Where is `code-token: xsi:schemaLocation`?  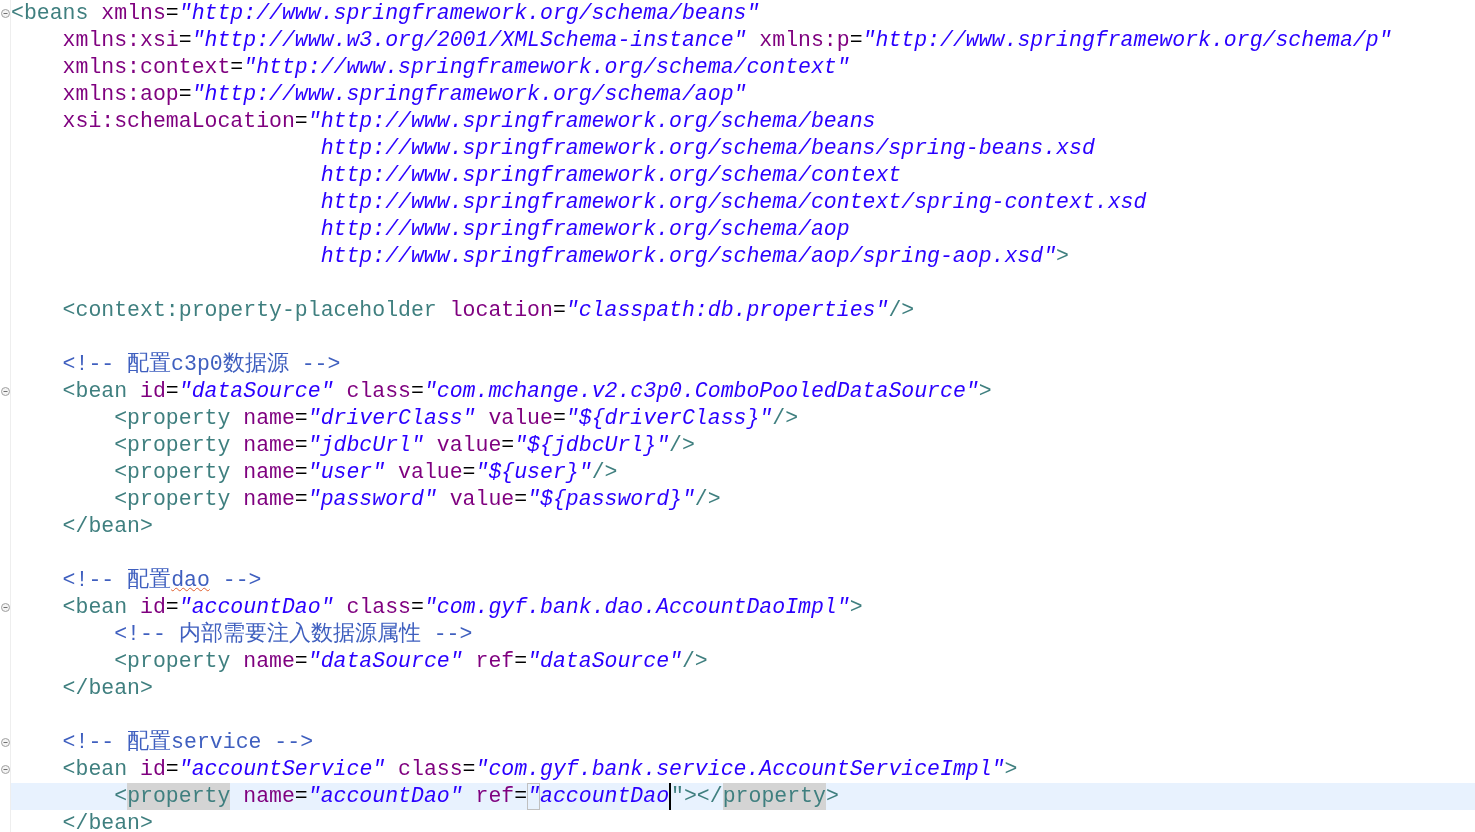
code-token: xsi:schemaLocation is located at coordinates (178, 121).